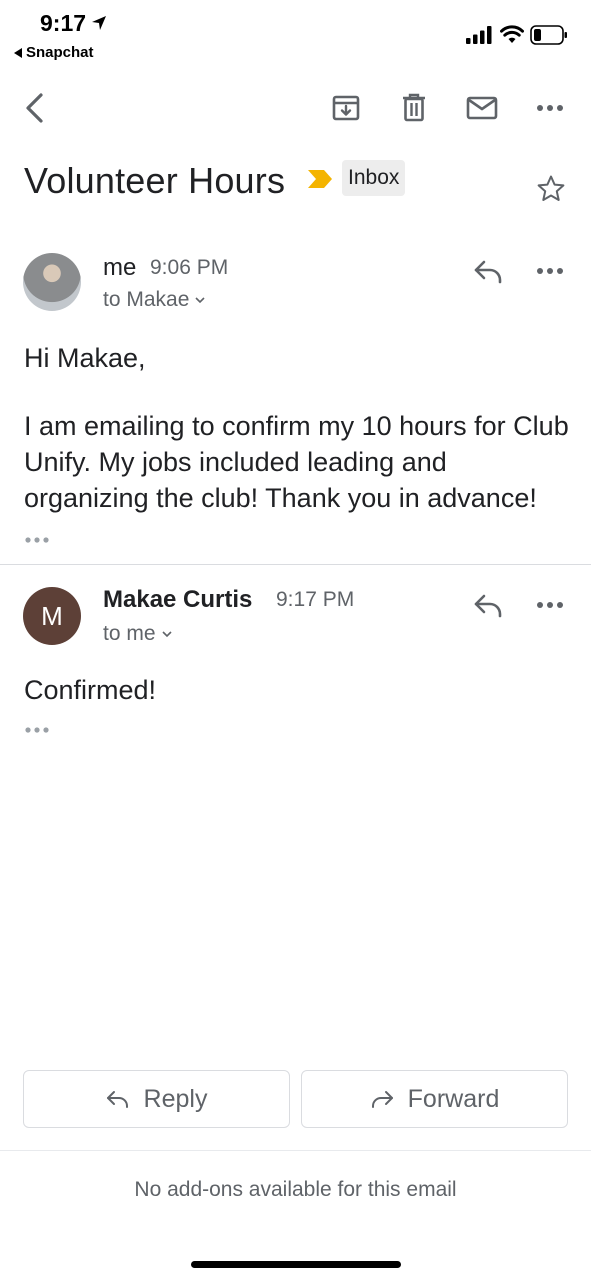  Describe the element at coordinates (99, 23) in the screenshot. I see `location-arrow-icon` at that location.